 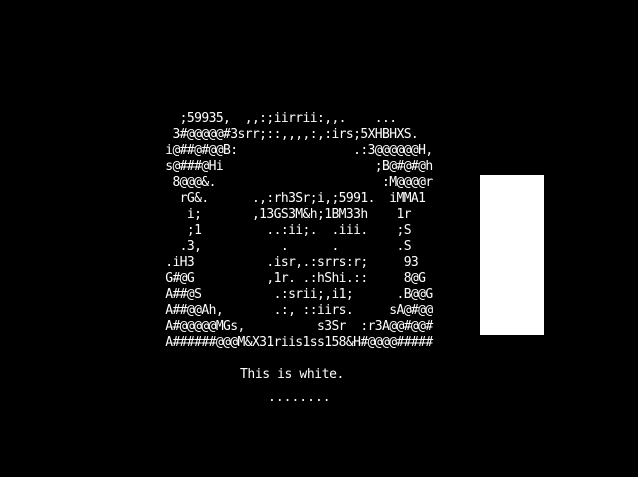 What do you see at coordinates (285, 230) in the screenshot?
I see `ascii-art-line: ;1 ..:ii;. .iii. ;S` at bounding box center [285, 230].